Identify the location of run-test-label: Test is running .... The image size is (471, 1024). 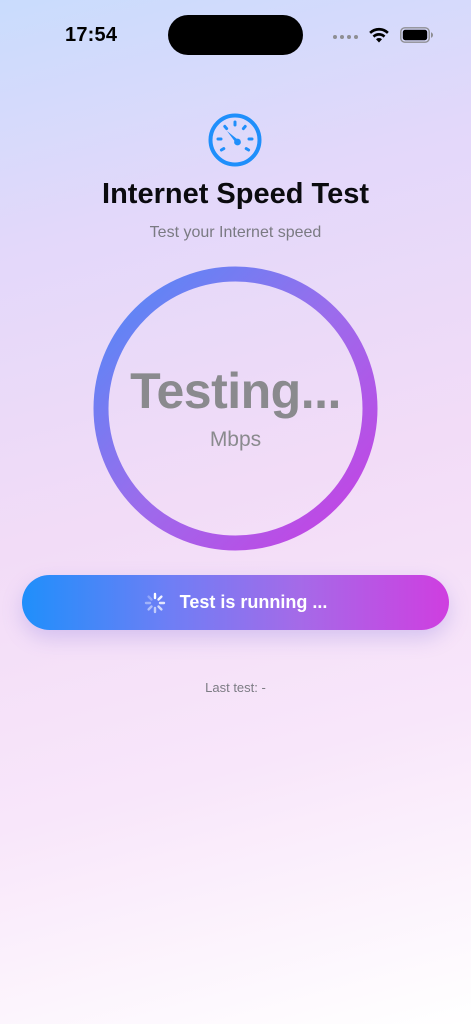
(253, 602).